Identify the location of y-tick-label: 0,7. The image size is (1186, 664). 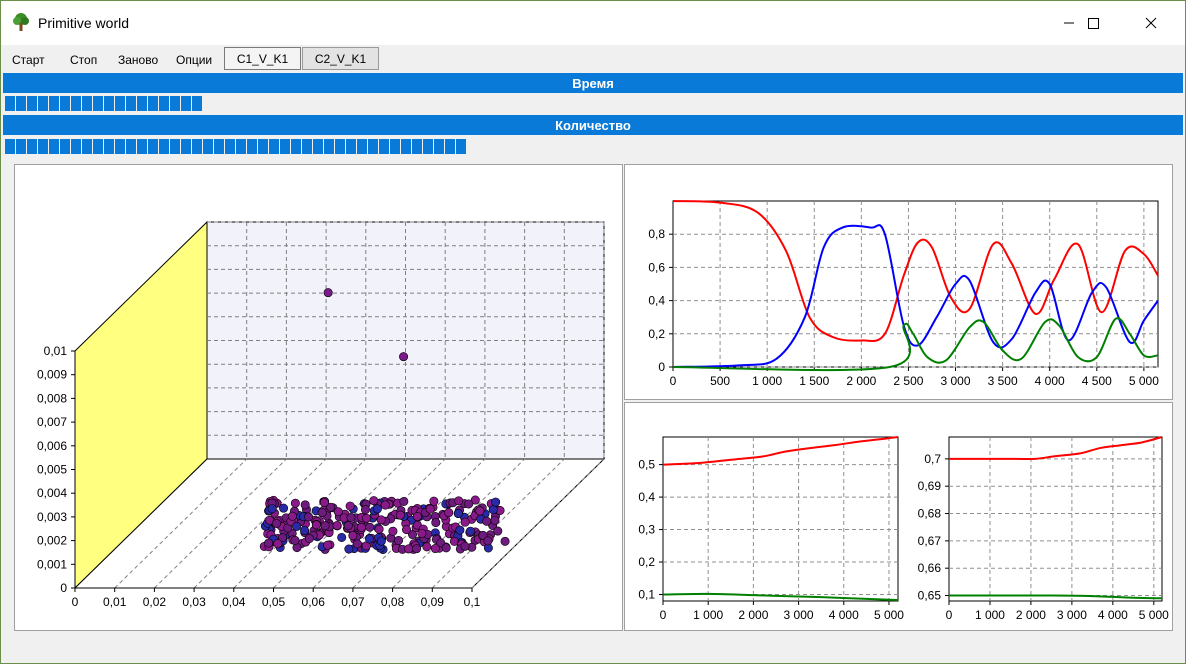
(932, 459).